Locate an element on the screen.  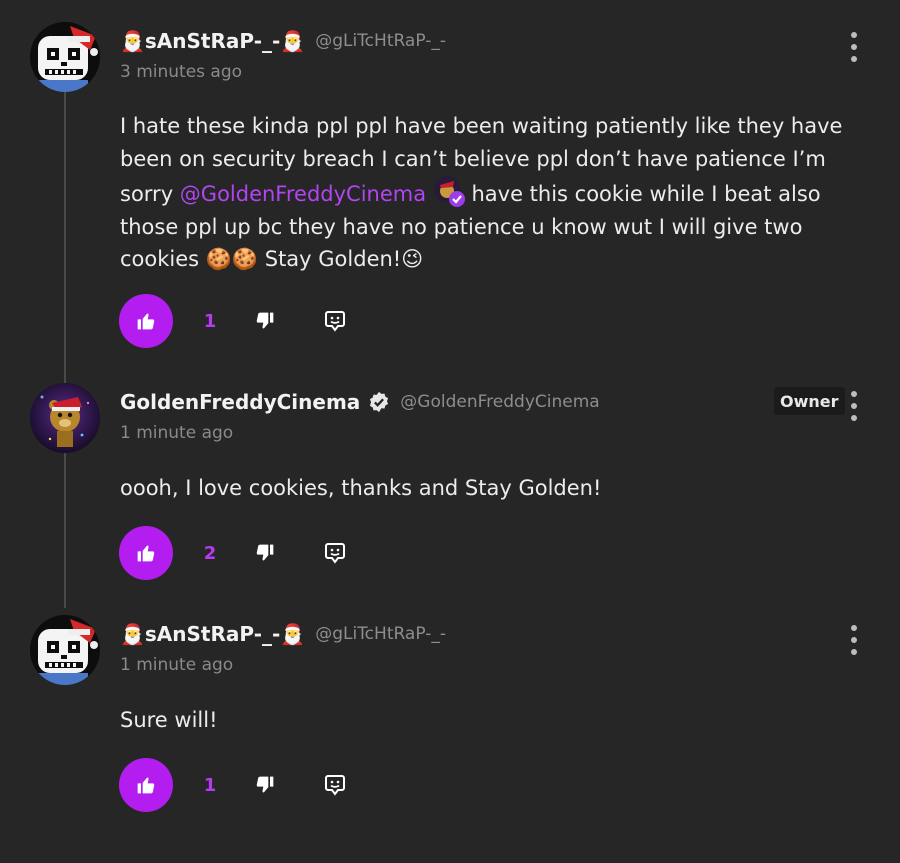
like-count: 2 is located at coordinates (210, 553).